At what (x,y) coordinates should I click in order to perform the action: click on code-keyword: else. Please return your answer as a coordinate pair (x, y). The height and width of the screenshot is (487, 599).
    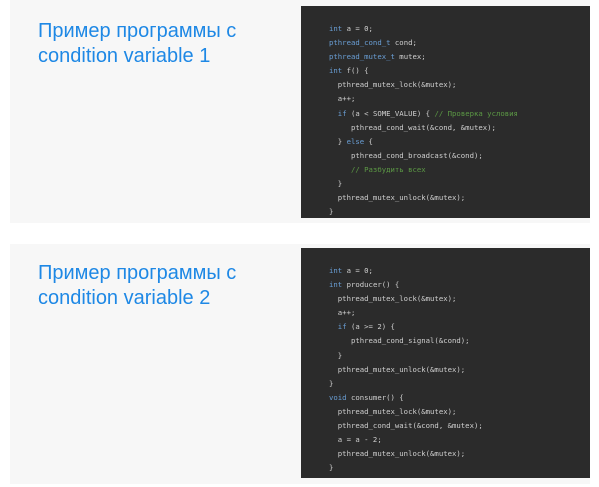
    Looking at the image, I should click on (355, 141).